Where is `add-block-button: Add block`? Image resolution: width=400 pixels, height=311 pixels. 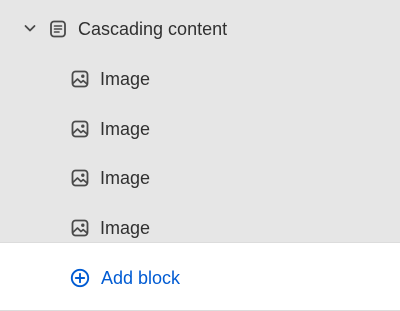 add-block-button: Add block is located at coordinates (125, 278).